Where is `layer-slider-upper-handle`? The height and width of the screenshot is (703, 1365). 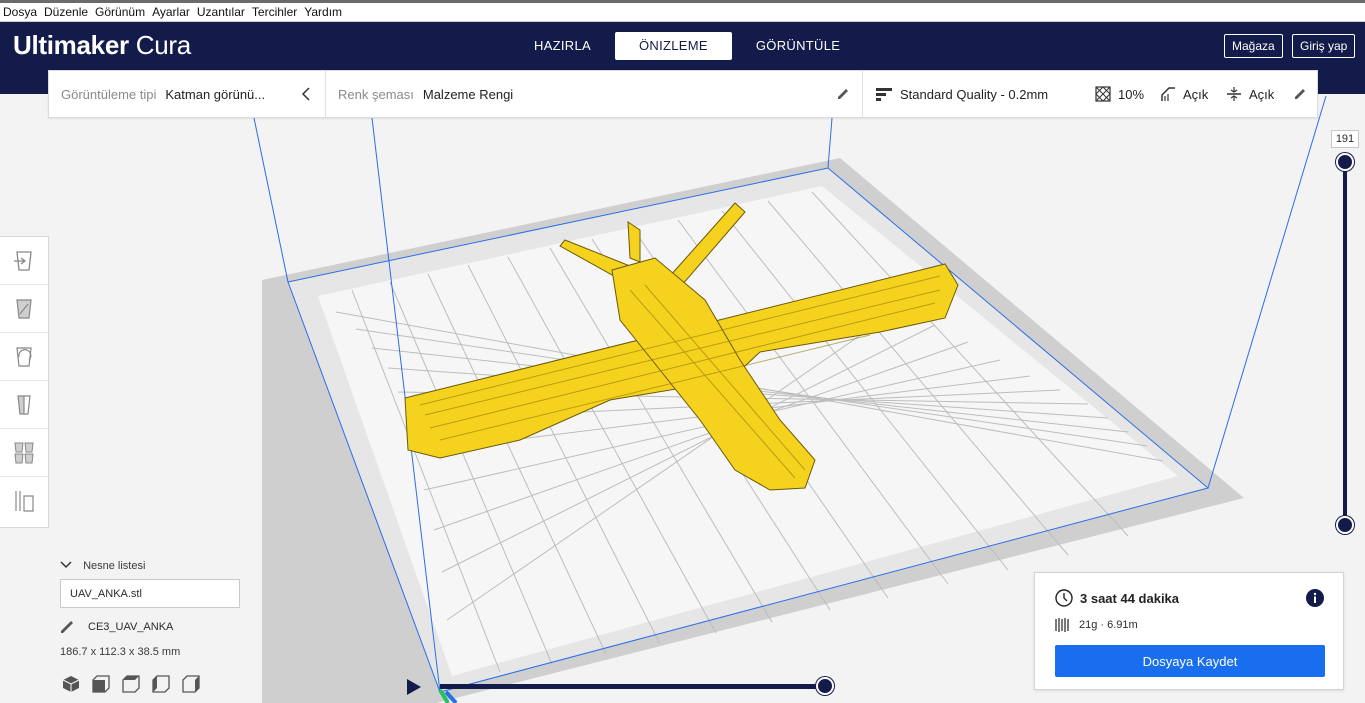 layer-slider-upper-handle is located at coordinates (1345, 162).